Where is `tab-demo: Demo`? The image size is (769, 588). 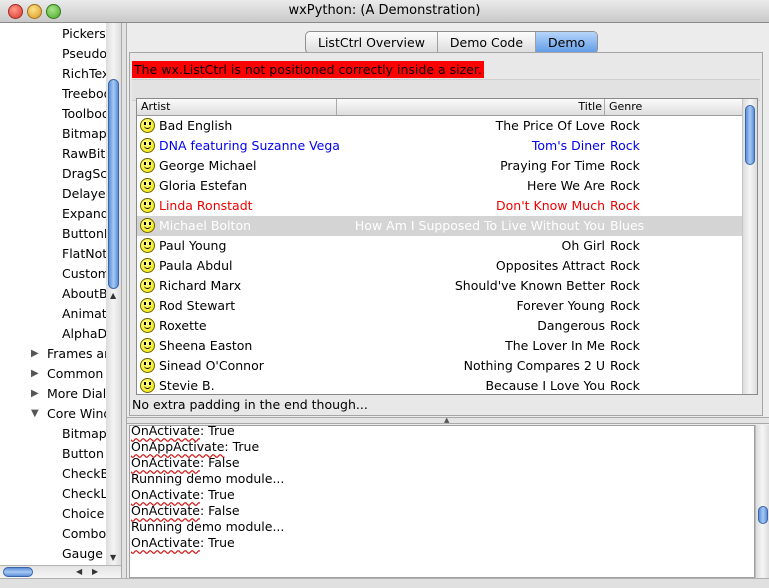
tab-demo: Demo is located at coordinates (567, 42).